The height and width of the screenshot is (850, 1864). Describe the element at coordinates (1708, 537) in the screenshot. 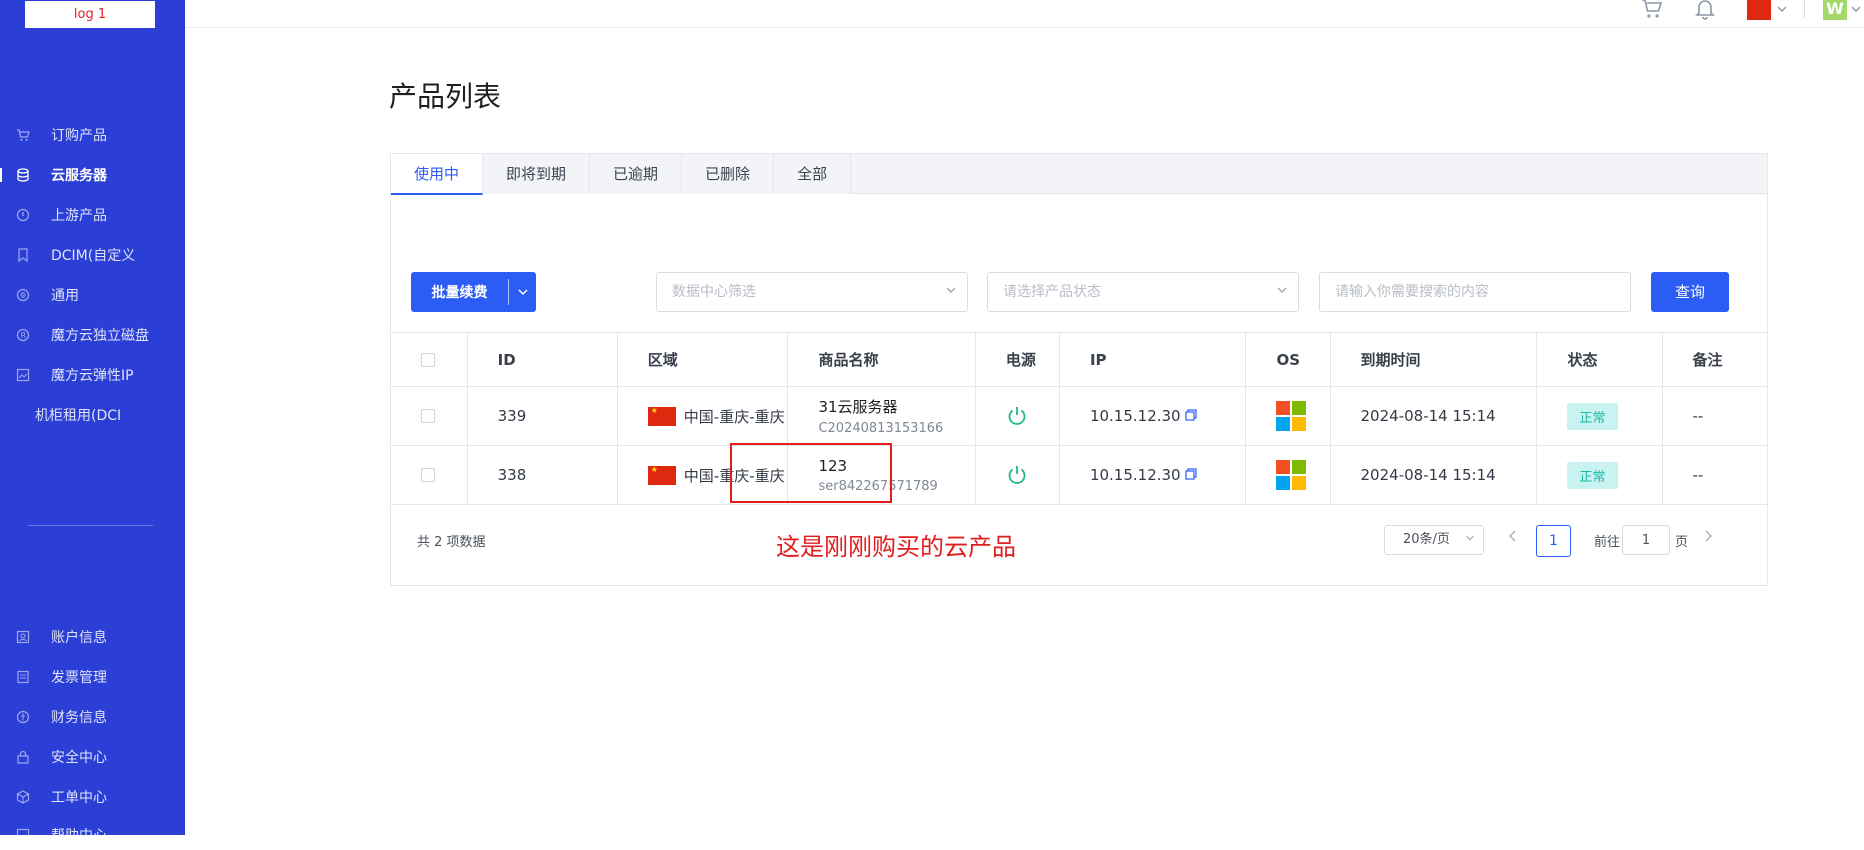

I see `chevron-right-icon` at that location.